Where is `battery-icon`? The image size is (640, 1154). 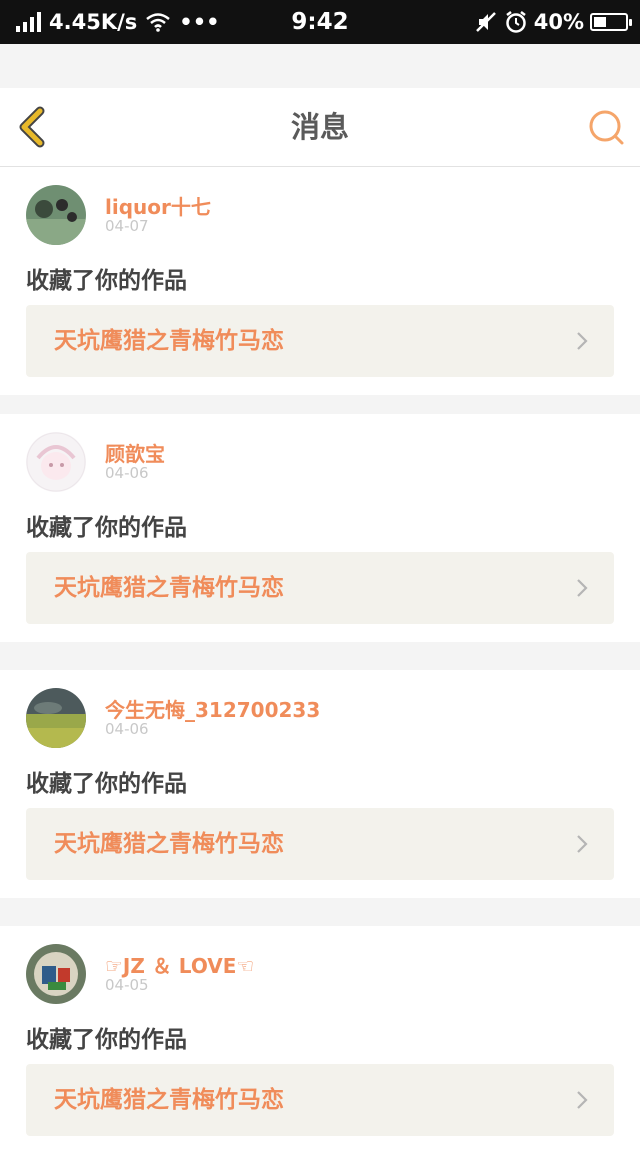
battery-icon is located at coordinates (611, 22).